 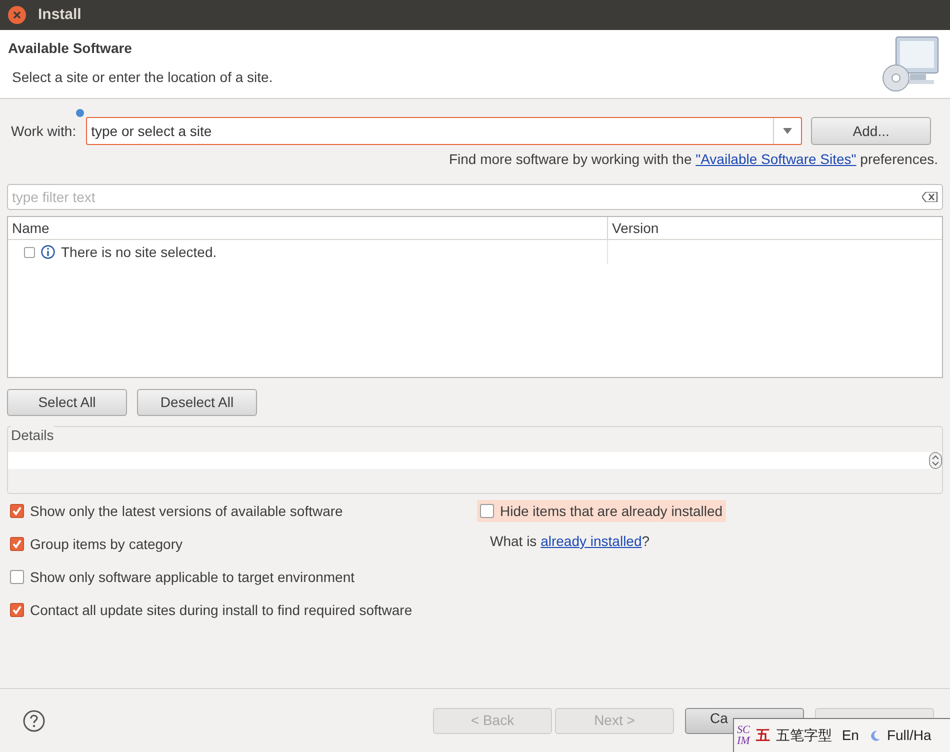 I want to click on window-title: Install, so click(x=60, y=14).